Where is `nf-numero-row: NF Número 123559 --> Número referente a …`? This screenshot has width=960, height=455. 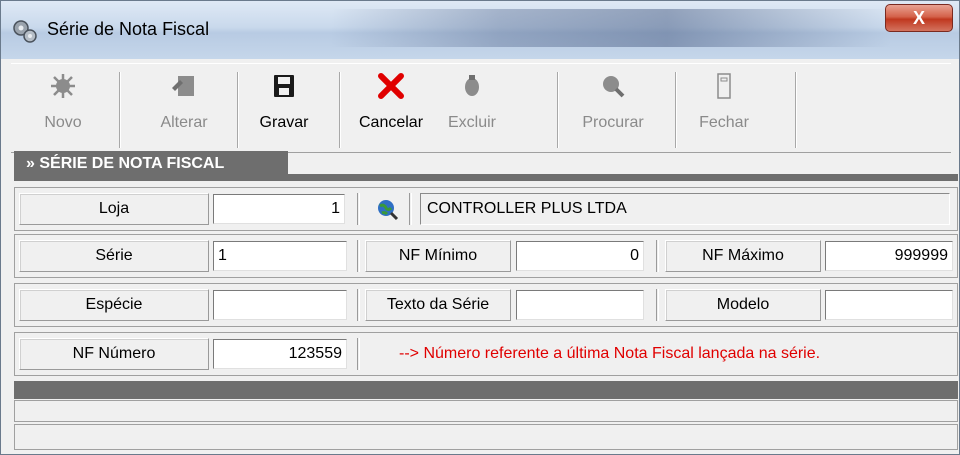 nf-numero-row: NF Número 123559 --> Número referente a … is located at coordinates (486, 354).